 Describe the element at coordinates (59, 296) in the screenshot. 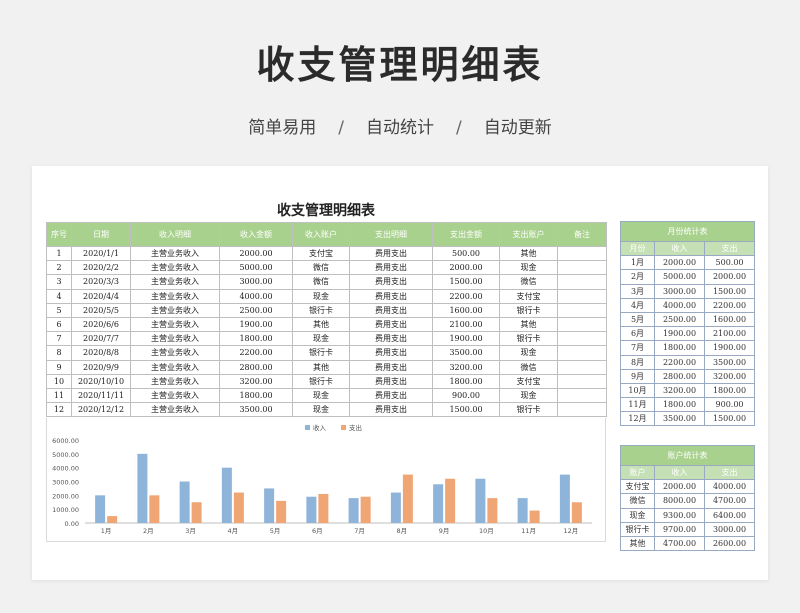

I see `table-cell: 4` at that location.